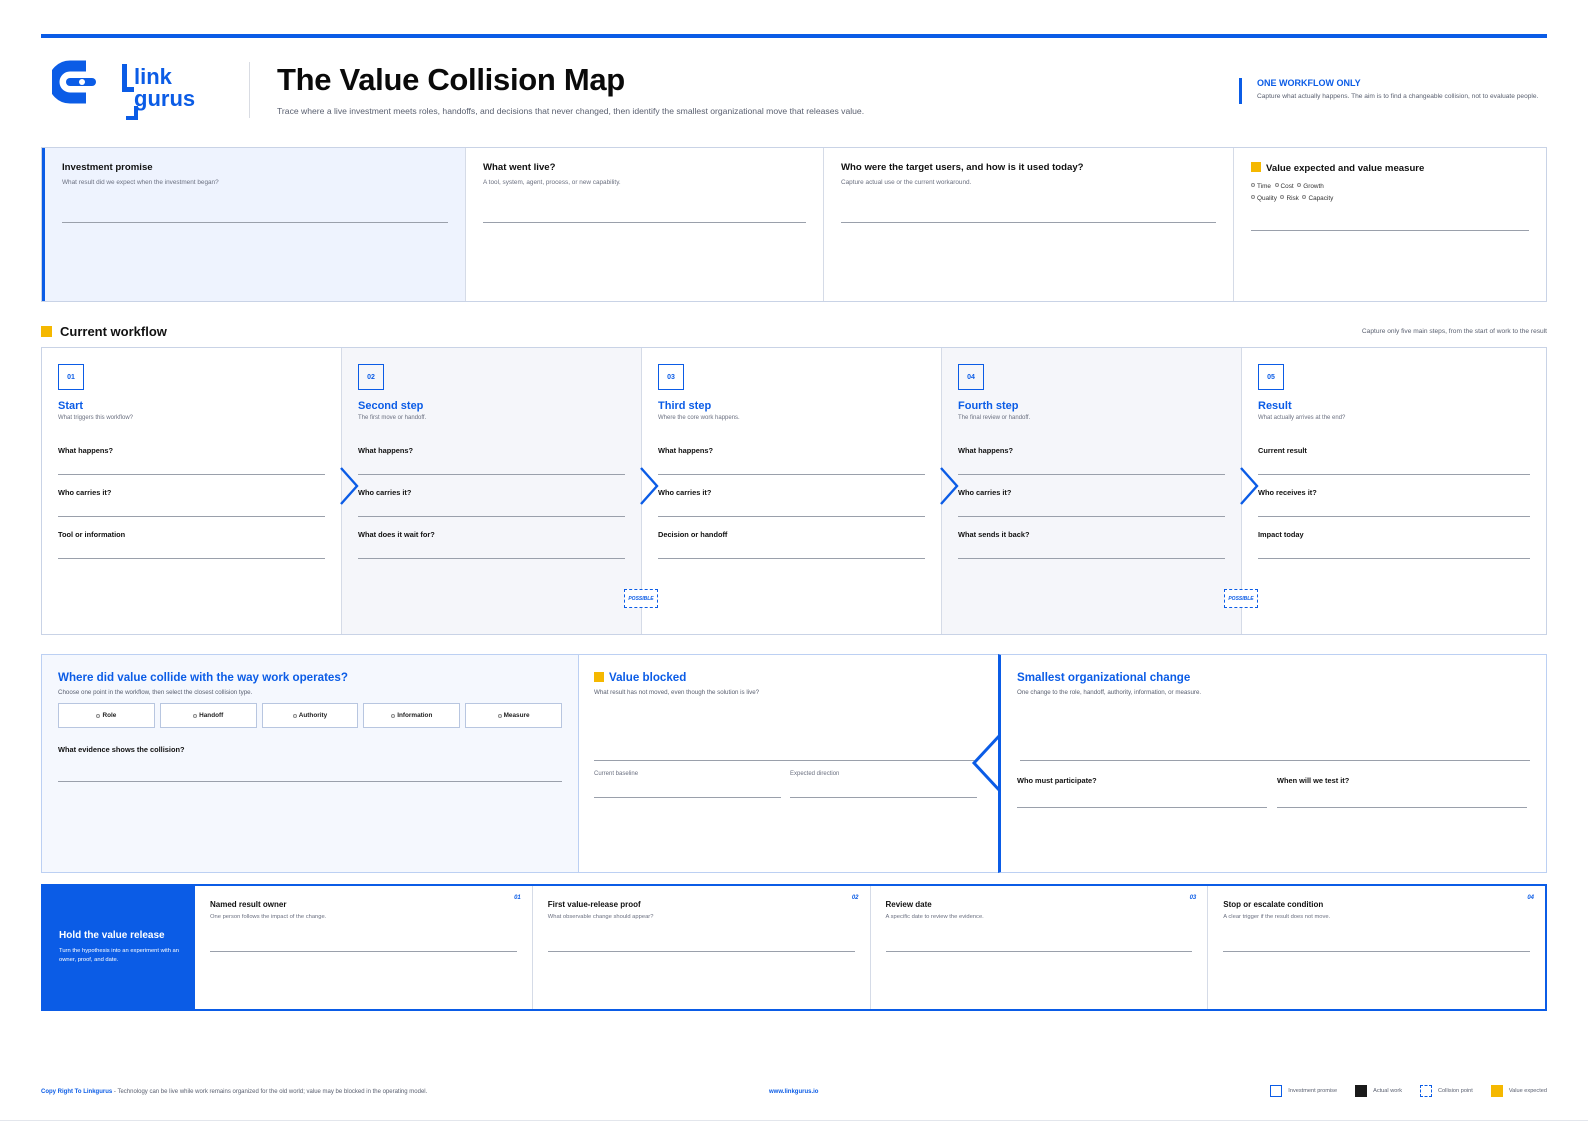 Image resolution: width=1588 pixels, height=1123 pixels. Describe the element at coordinates (788, 677) in the screenshot. I see `value-blocked-title: Value blocked` at that location.